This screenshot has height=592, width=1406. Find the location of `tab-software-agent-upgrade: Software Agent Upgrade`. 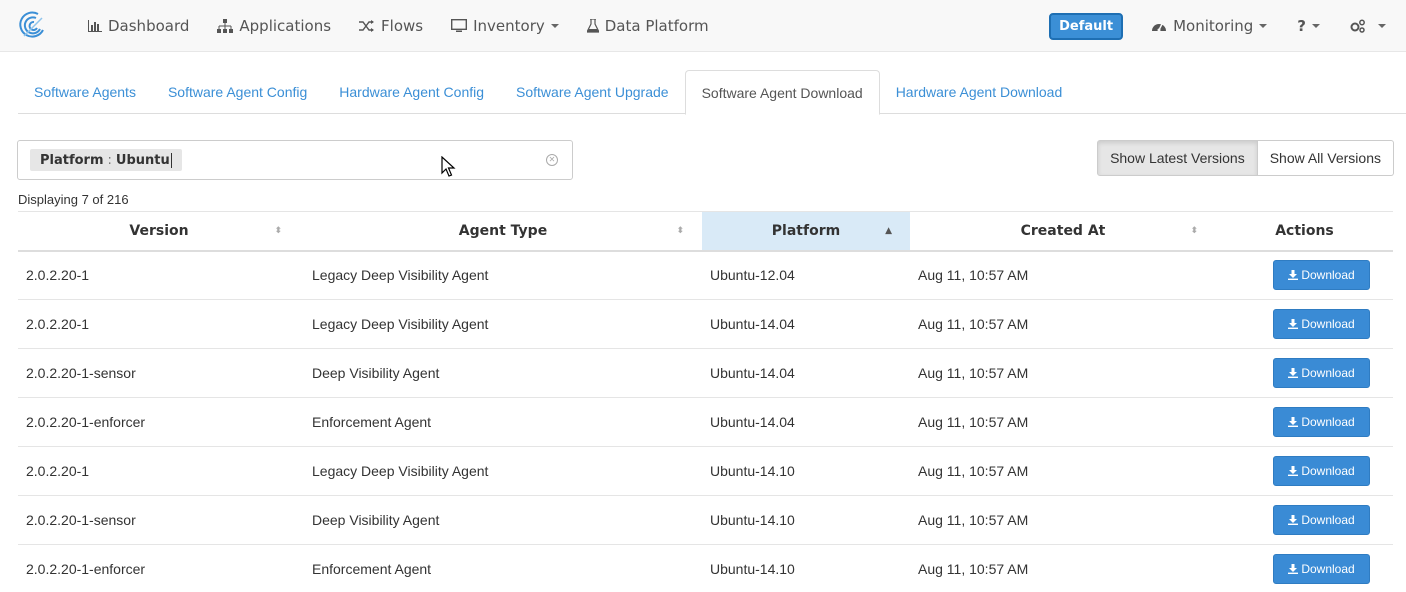

tab-software-agent-upgrade: Software Agent Upgrade is located at coordinates (592, 92).